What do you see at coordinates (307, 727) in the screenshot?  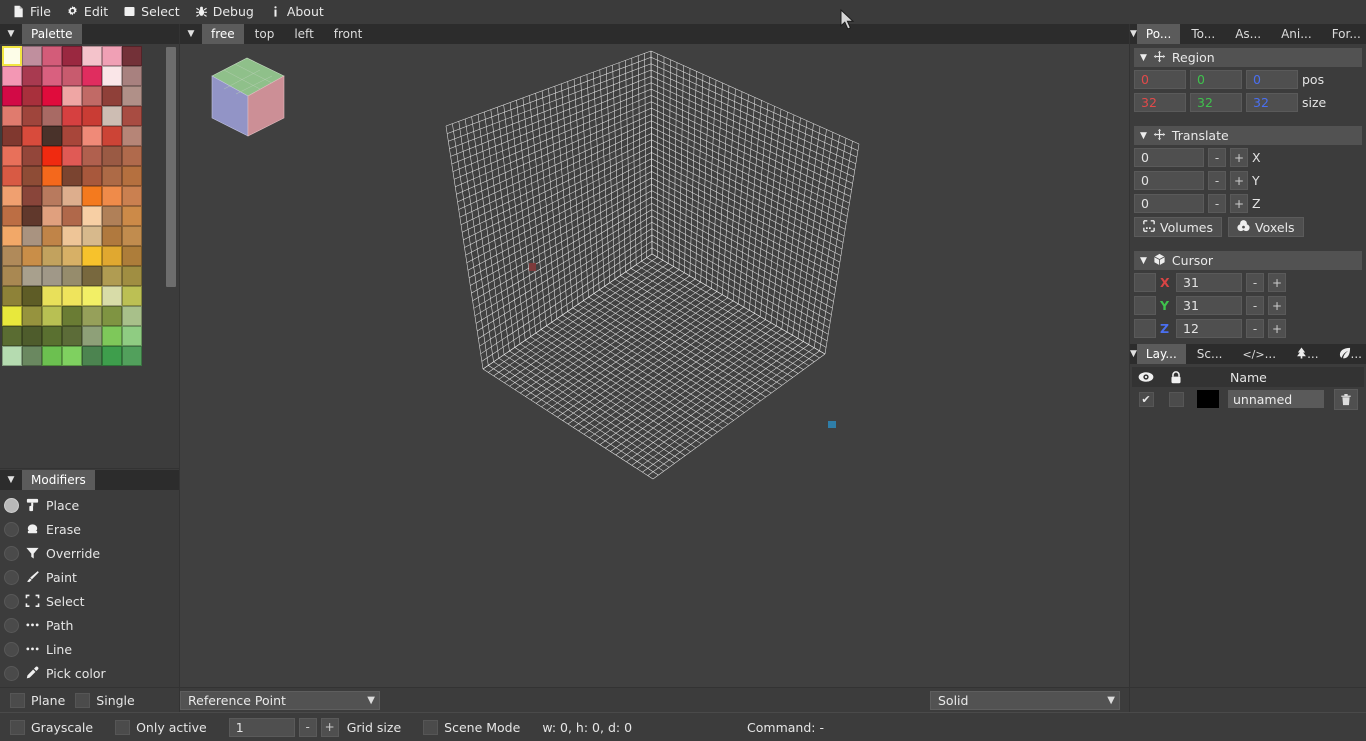 I see `grid-size-minus: -` at bounding box center [307, 727].